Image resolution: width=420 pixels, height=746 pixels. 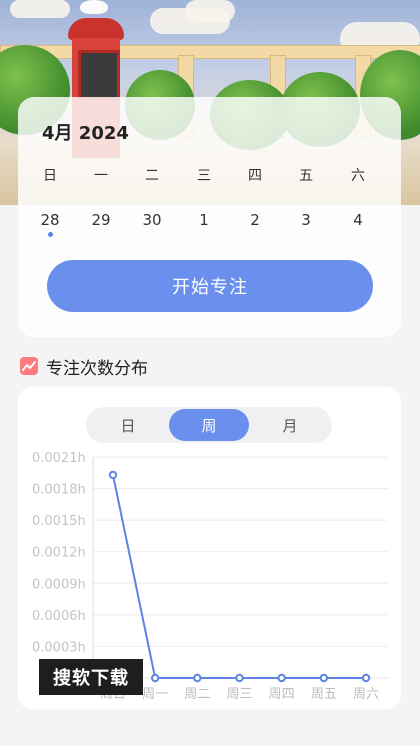 I want to click on selected-day-indicator, so click(x=50, y=234).